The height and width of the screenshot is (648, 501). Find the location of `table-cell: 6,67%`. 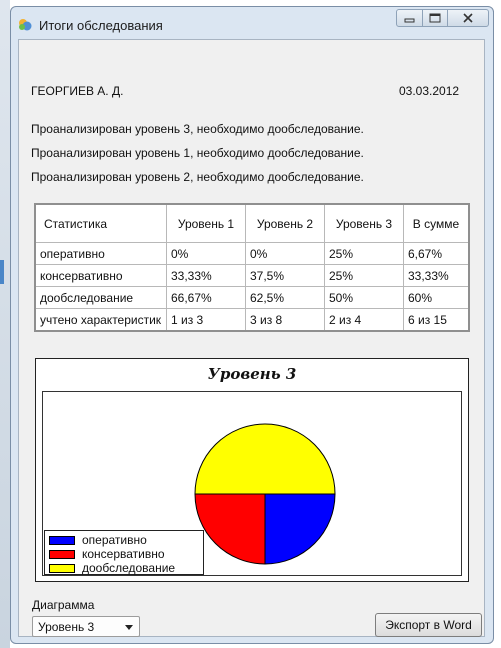

table-cell: 6,67% is located at coordinates (436, 253).